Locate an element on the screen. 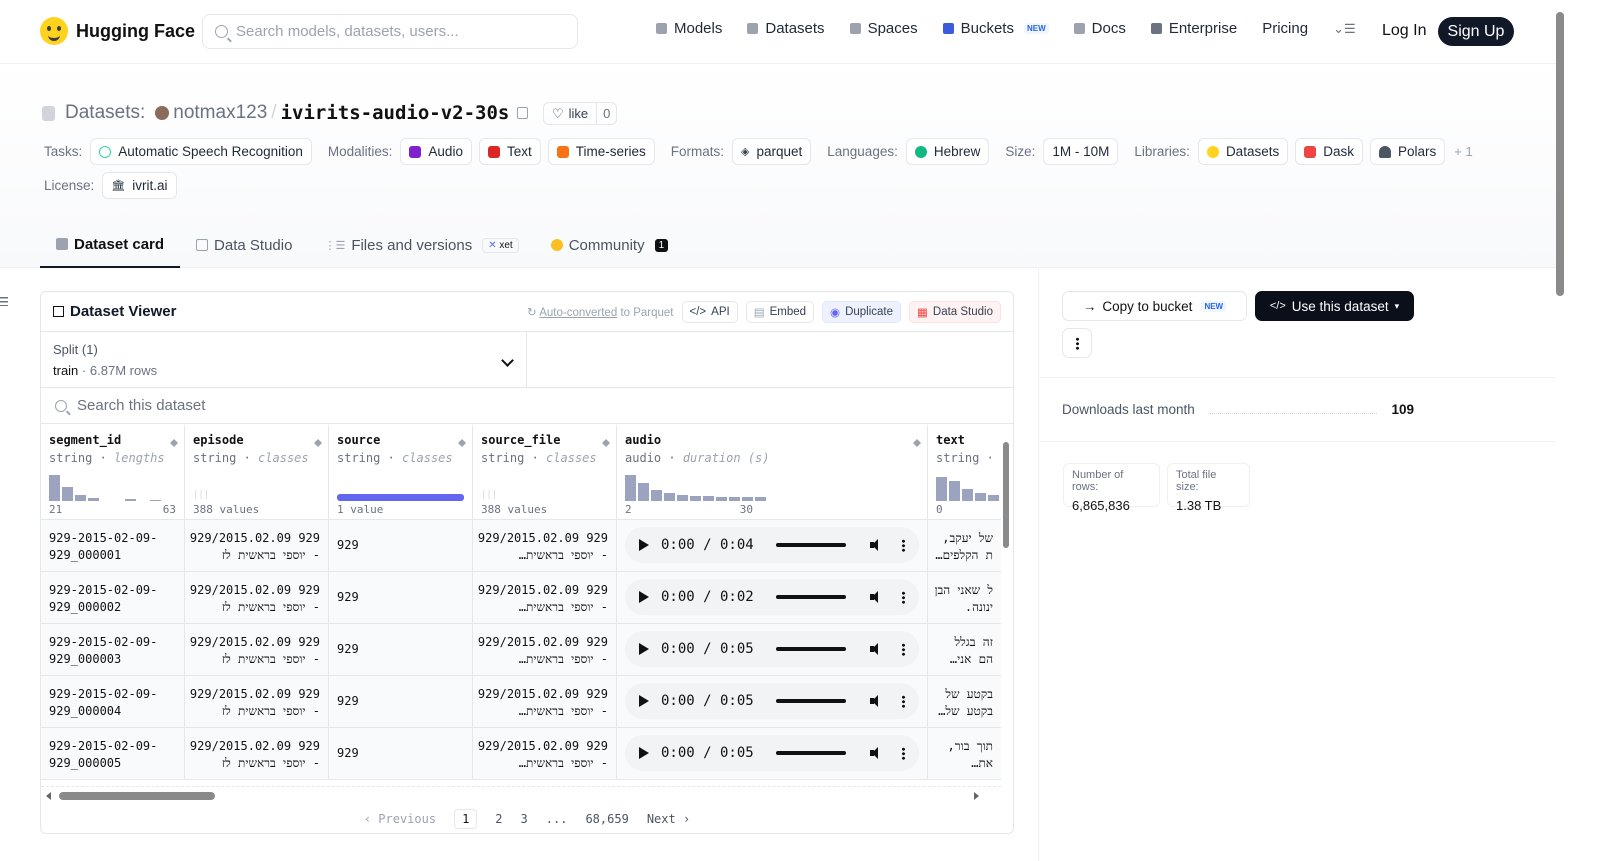 This screenshot has height=861, width=1600. page-button: 3 is located at coordinates (524, 819).